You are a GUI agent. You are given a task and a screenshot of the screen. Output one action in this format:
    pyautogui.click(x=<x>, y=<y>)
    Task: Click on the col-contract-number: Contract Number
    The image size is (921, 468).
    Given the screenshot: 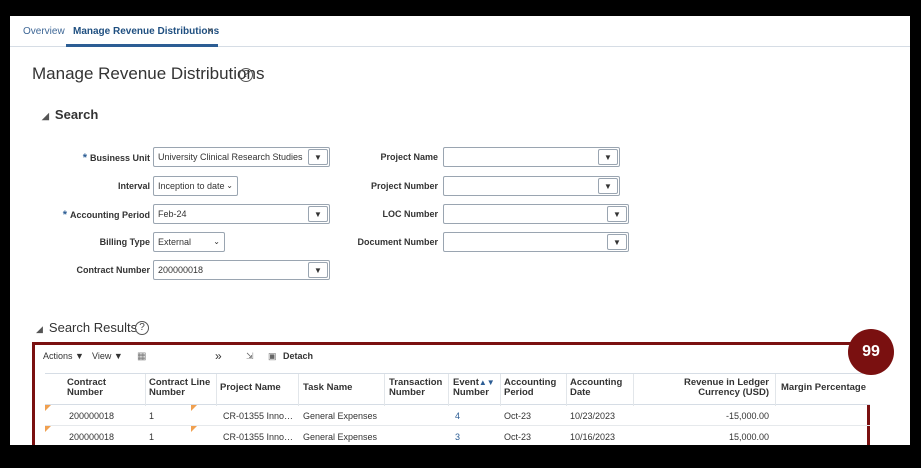 What is the action you would take?
    pyautogui.click(x=86, y=388)
    